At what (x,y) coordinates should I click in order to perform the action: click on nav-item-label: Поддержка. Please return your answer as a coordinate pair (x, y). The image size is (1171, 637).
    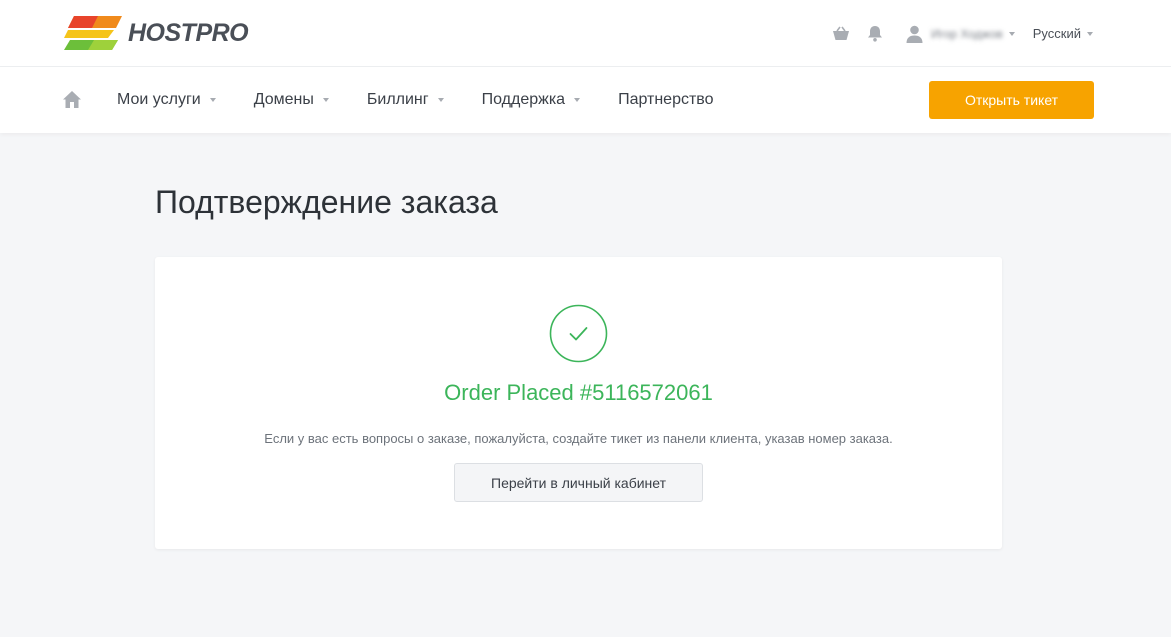
    Looking at the image, I should click on (523, 99).